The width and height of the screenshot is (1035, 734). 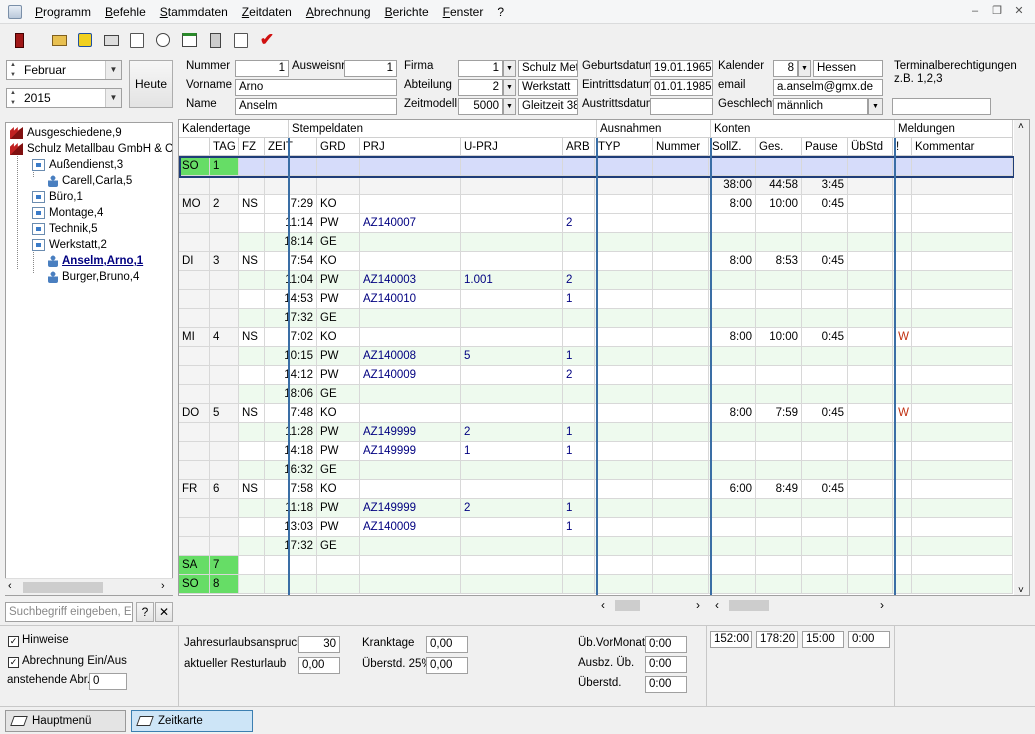 I want to click on grid-cell: 10:15, so click(x=291, y=356).